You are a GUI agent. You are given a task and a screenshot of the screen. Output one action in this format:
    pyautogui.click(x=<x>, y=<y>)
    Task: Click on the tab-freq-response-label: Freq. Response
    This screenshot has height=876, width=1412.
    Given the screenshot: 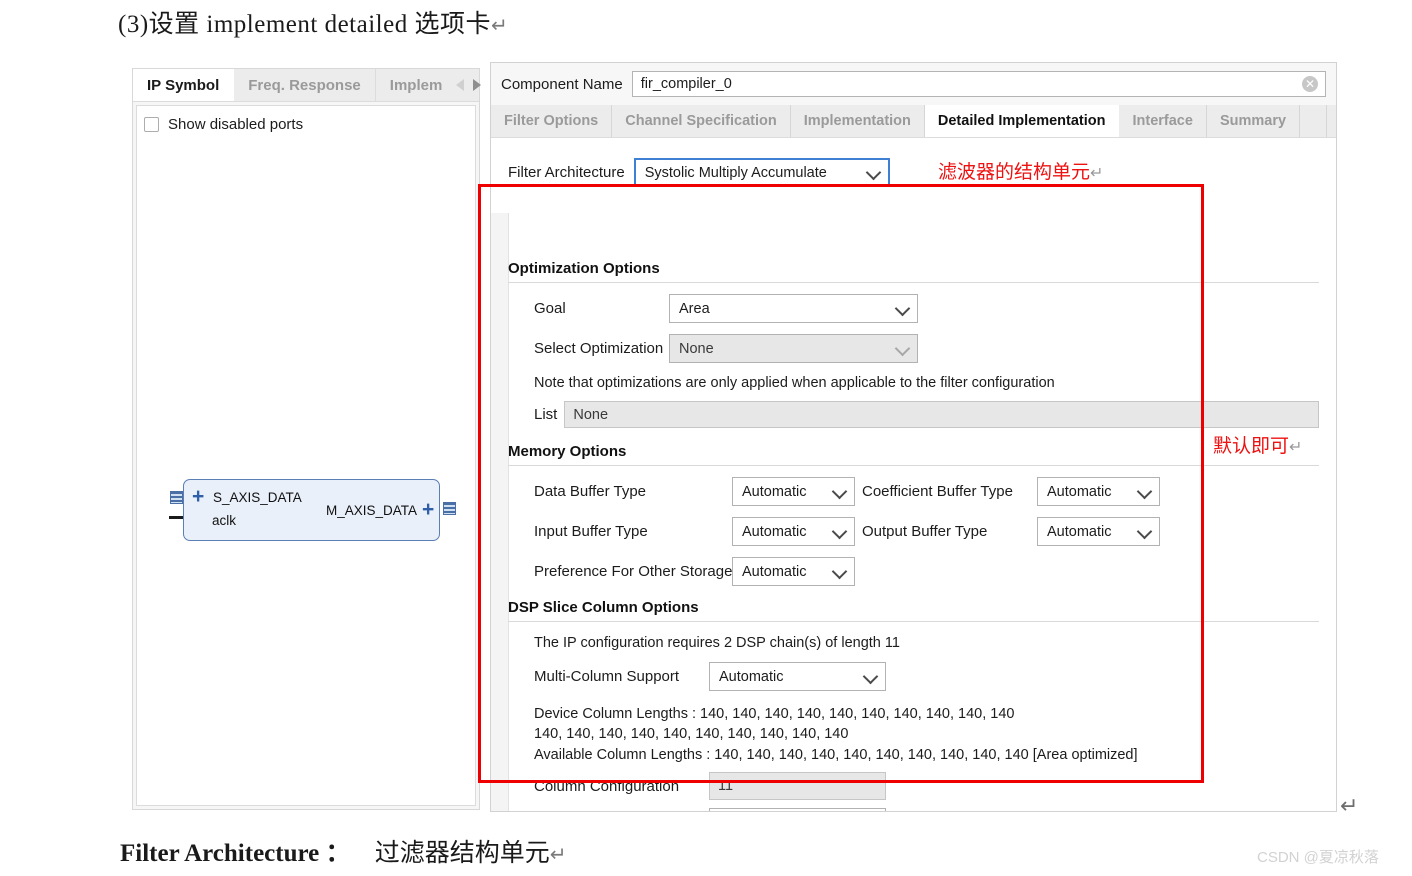 What is the action you would take?
    pyautogui.click(x=304, y=85)
    